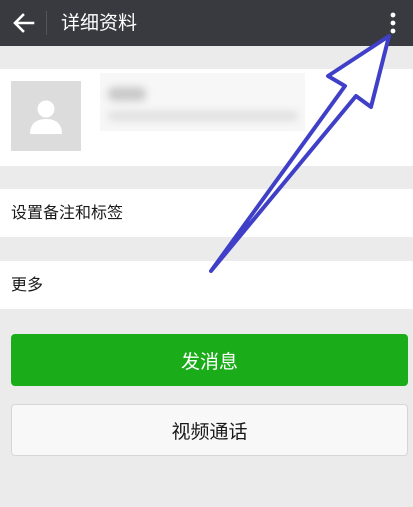 The image size is (413, 507). What do you see at coordinates (99, 23) in the screenshot?
I see `page-title: 详细资料` at bounding box center [99, 23].